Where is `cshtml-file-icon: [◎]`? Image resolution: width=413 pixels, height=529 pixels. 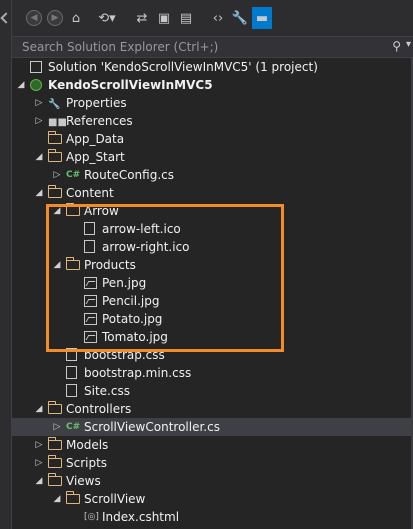 cshtml-file-icon: [◎] is located at coordinates (91, 517).